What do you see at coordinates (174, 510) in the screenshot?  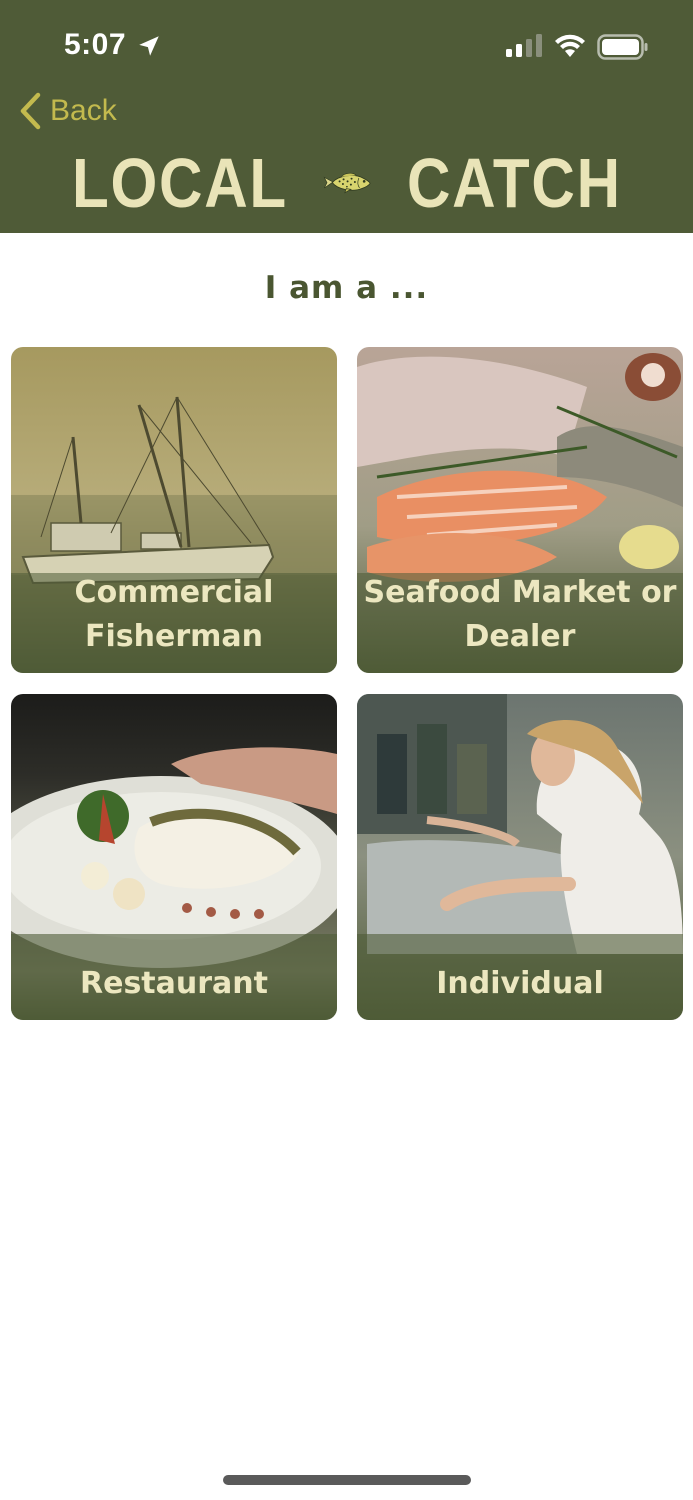 I see `option-card-commercial-fisherman: Commercial Fisherman` at bounding box center [174, 510].